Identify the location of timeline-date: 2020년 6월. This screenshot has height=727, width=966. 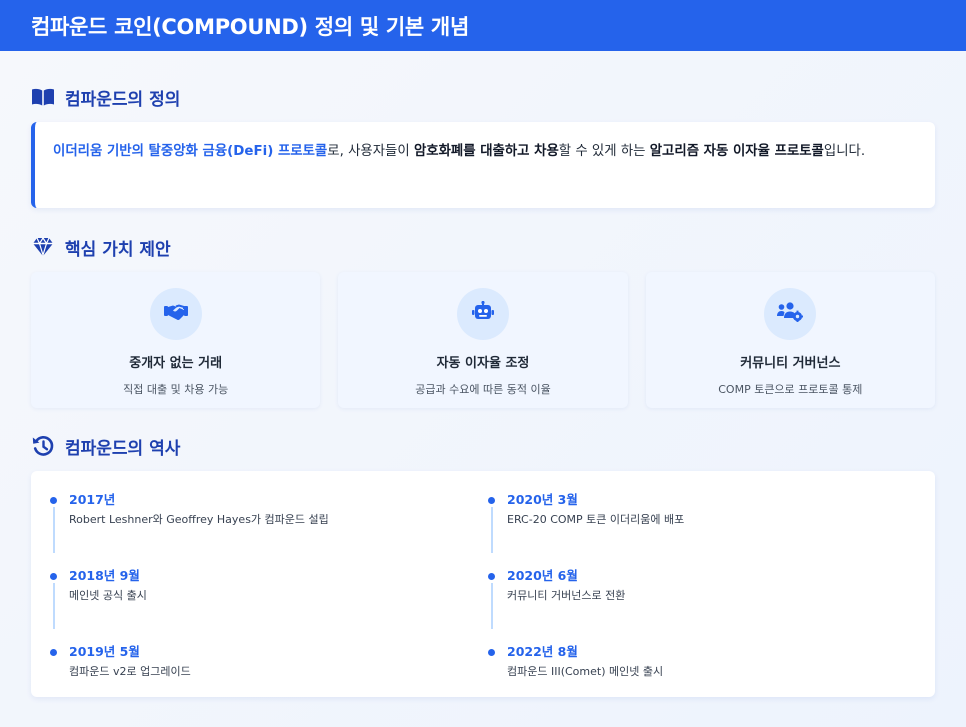
(542, 575).